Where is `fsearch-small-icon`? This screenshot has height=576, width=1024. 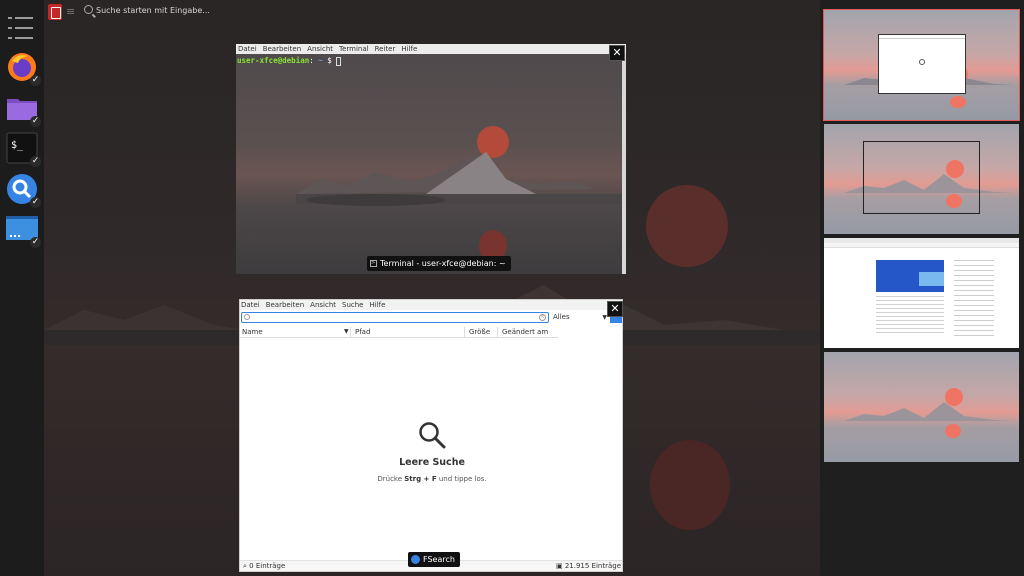 fsearch-small-icon is located at coordinates (415, 559).